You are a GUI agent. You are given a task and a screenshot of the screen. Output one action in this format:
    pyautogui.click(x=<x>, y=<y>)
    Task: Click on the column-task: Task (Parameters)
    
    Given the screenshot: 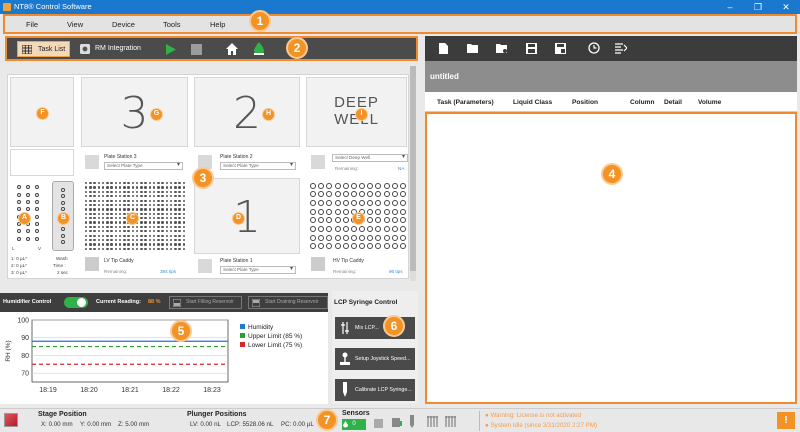 What is the action you would take?
    pyautogui.click(x=465, y=102)
    